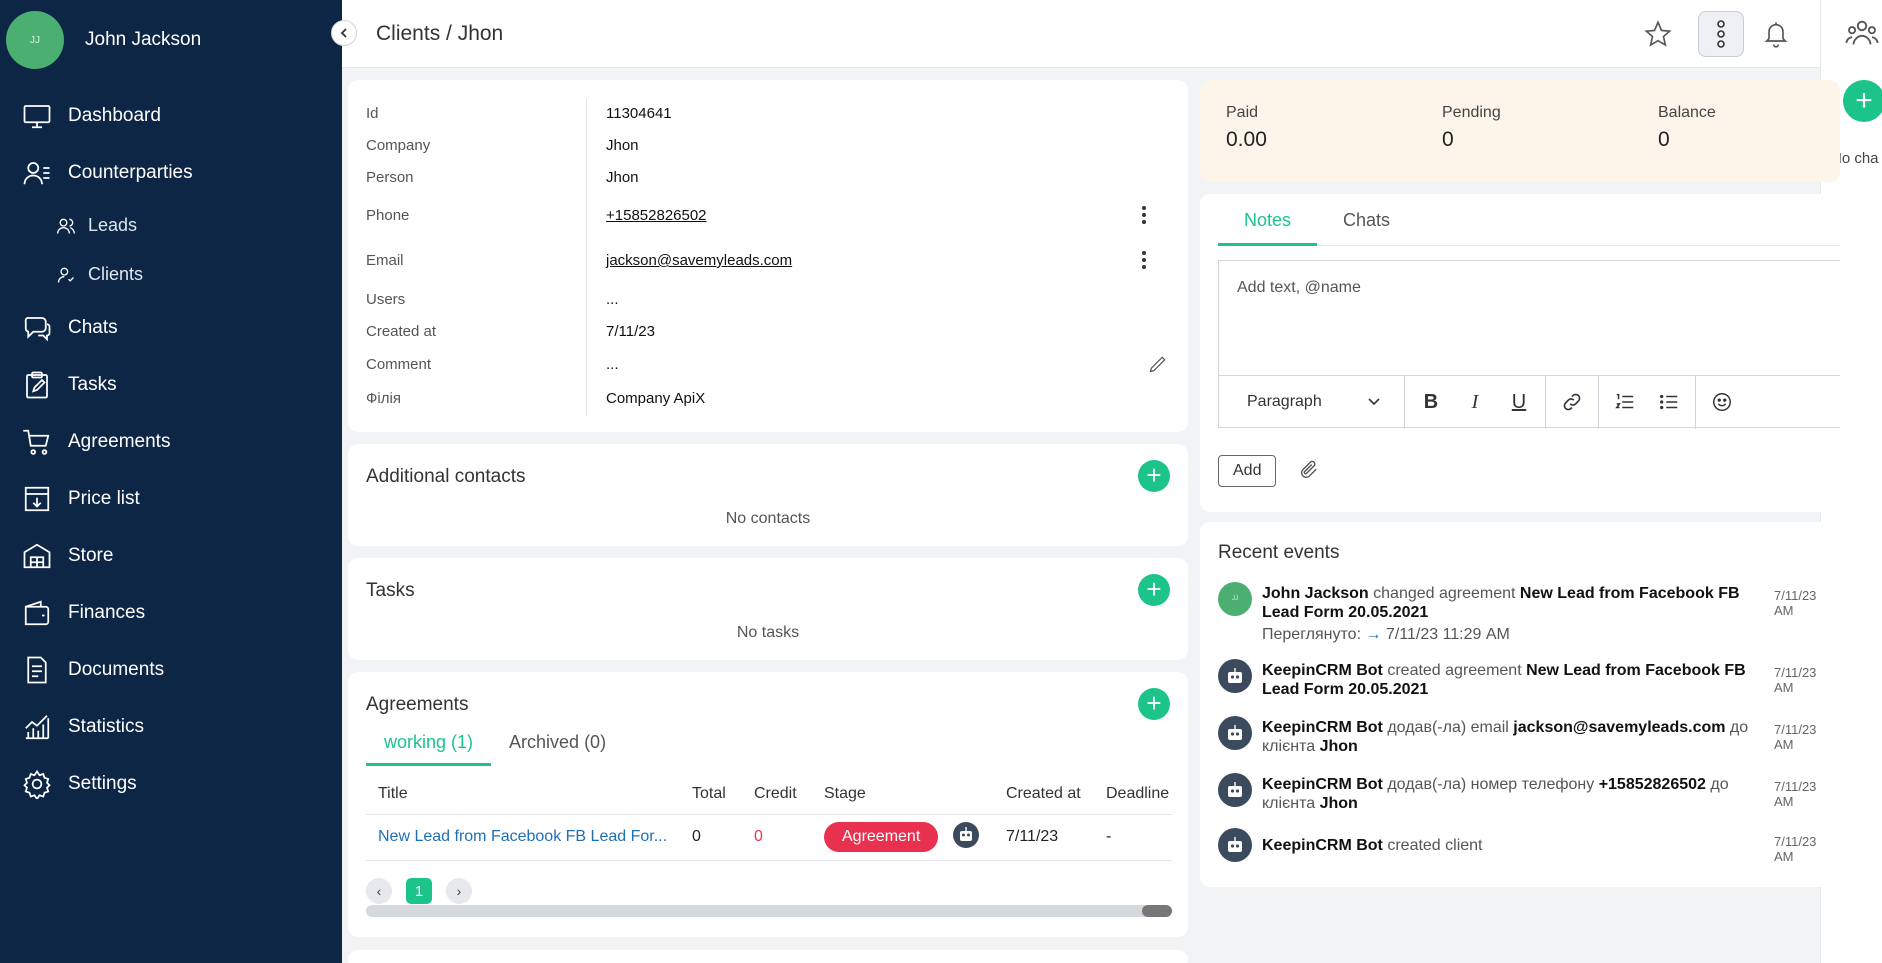 This screenshot has width=1882, height=963. Describe the element at coordinates (1157, 911) in the screenshot. I see `scrollbar-thumb` at that location.